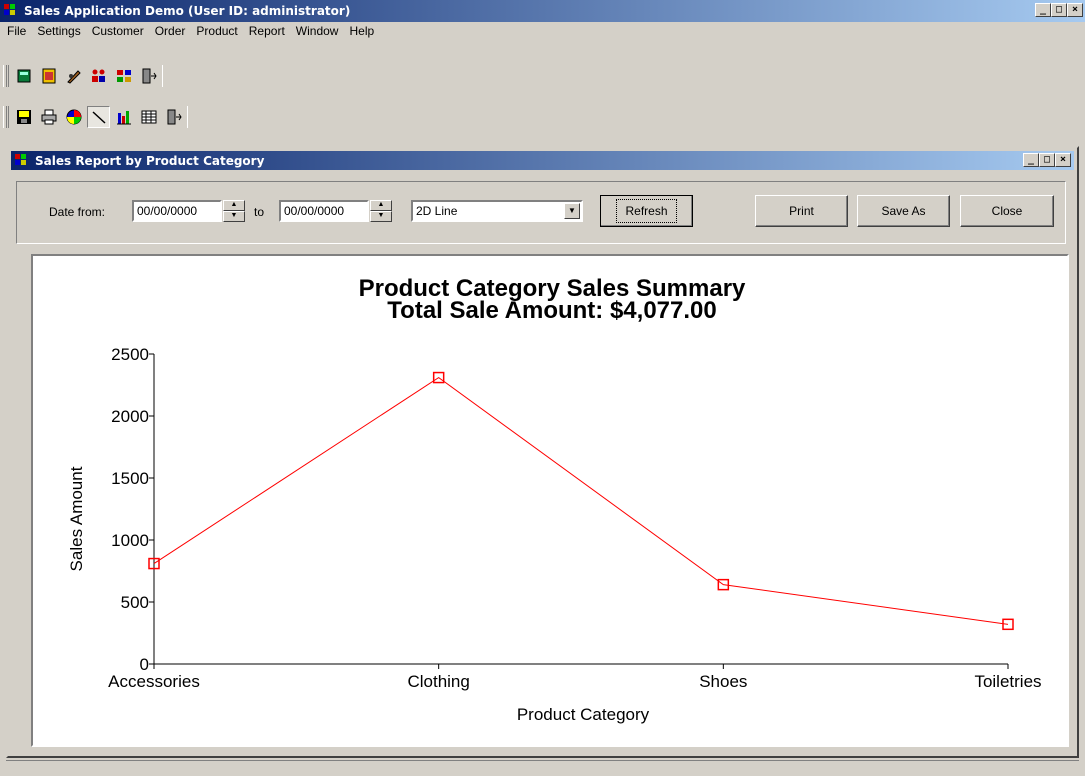 This screenshot has width=1085, height=776. What do you see at coordinates (154, 681) in the screenshot?
I see `x-tick-label: Accessories` at bounding box center [154, 681].